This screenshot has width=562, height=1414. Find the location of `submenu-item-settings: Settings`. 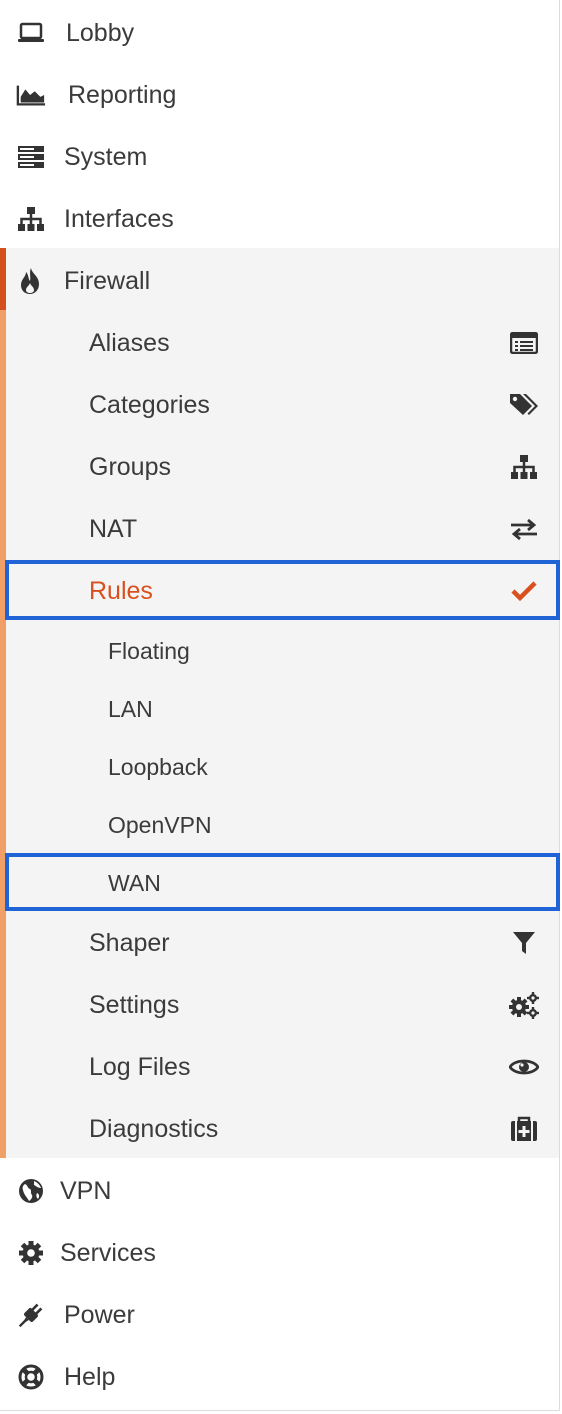

submenu-item-settings: Settings is located at coordinates (279, 1005).